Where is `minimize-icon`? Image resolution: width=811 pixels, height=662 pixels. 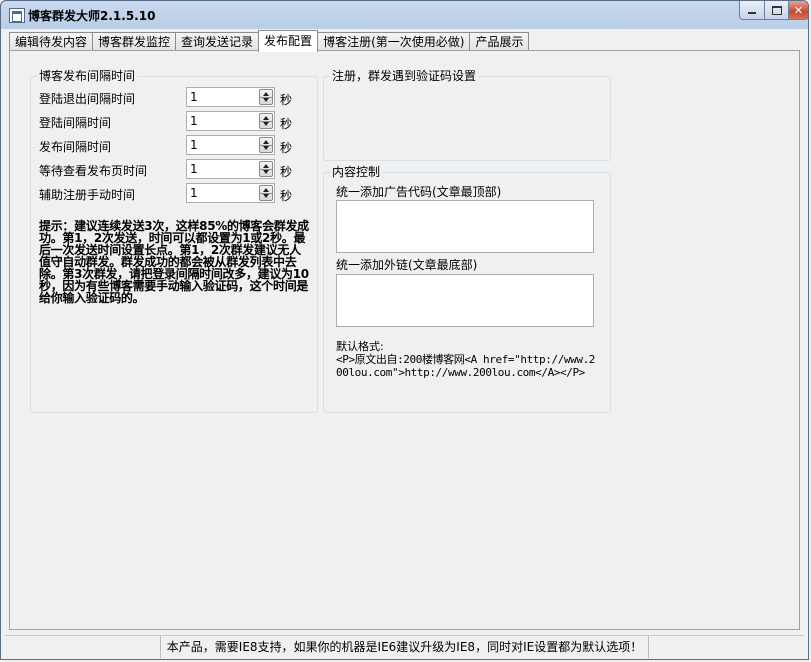
minimize-icon is located at coordinates (752, 13).